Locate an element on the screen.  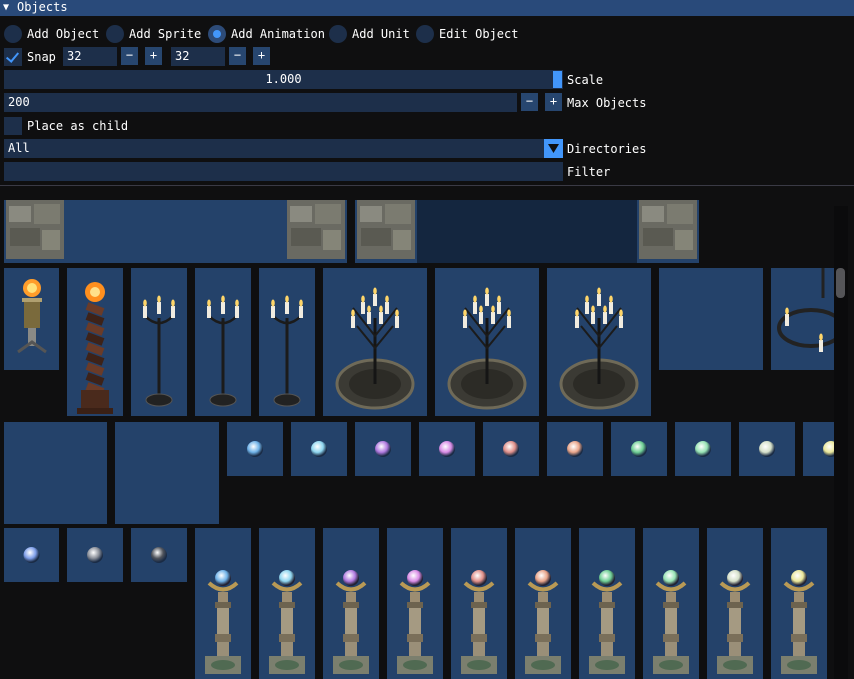
directories-label: Directories is located at coordinates (607, 149).